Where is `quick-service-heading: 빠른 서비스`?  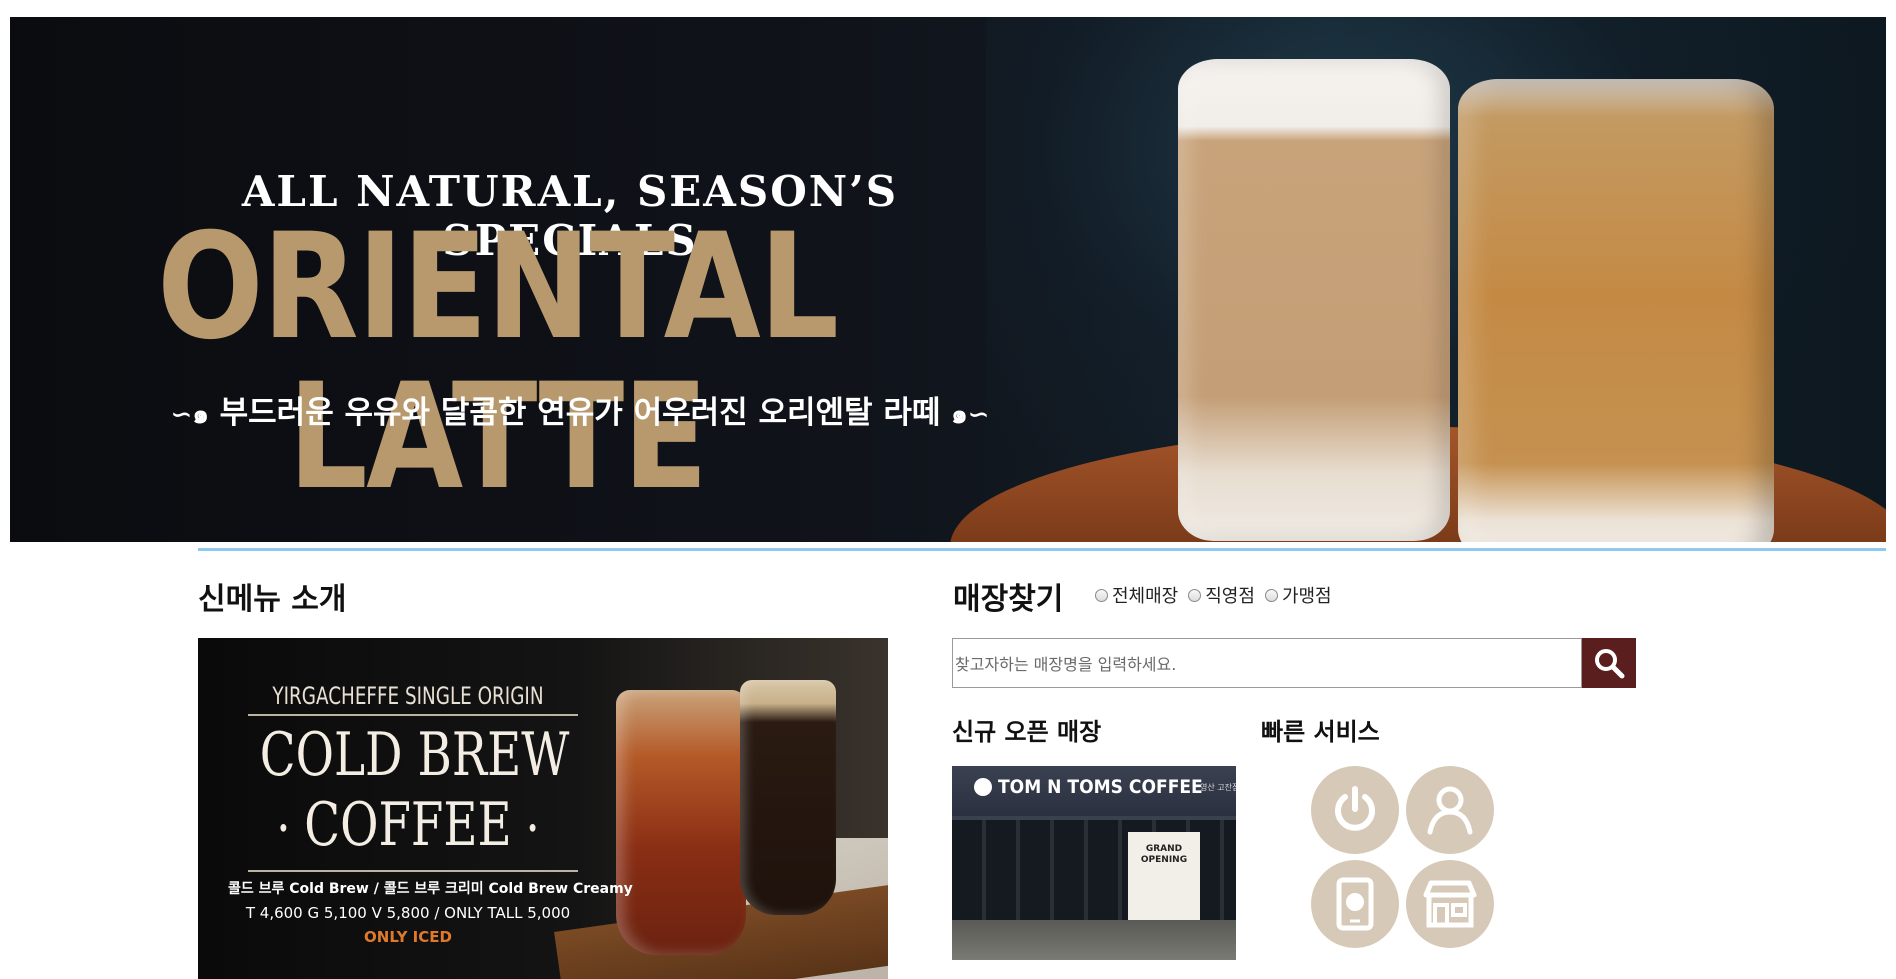
quick-service-heading: 빠른 서비스 is located at coordinates (1320, 732).